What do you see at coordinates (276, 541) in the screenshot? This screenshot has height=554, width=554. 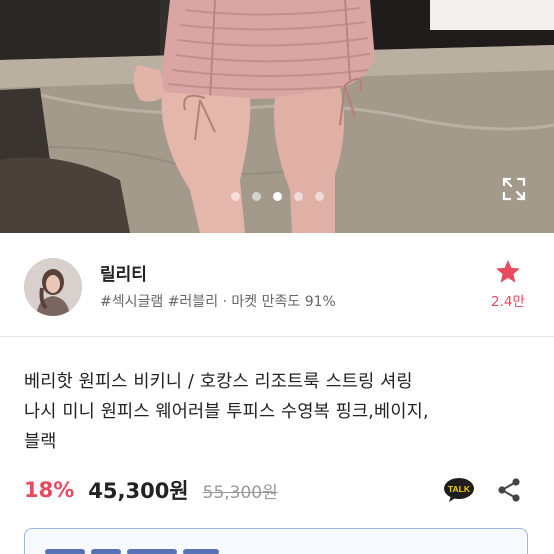 I see `info-card` at bounding box center [276, 541].